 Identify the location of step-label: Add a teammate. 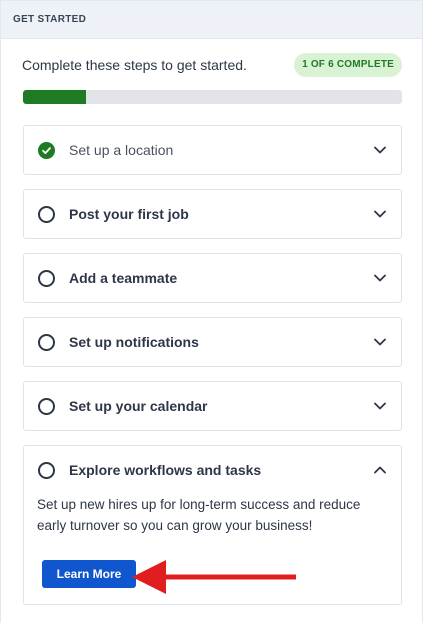
(123, 278).